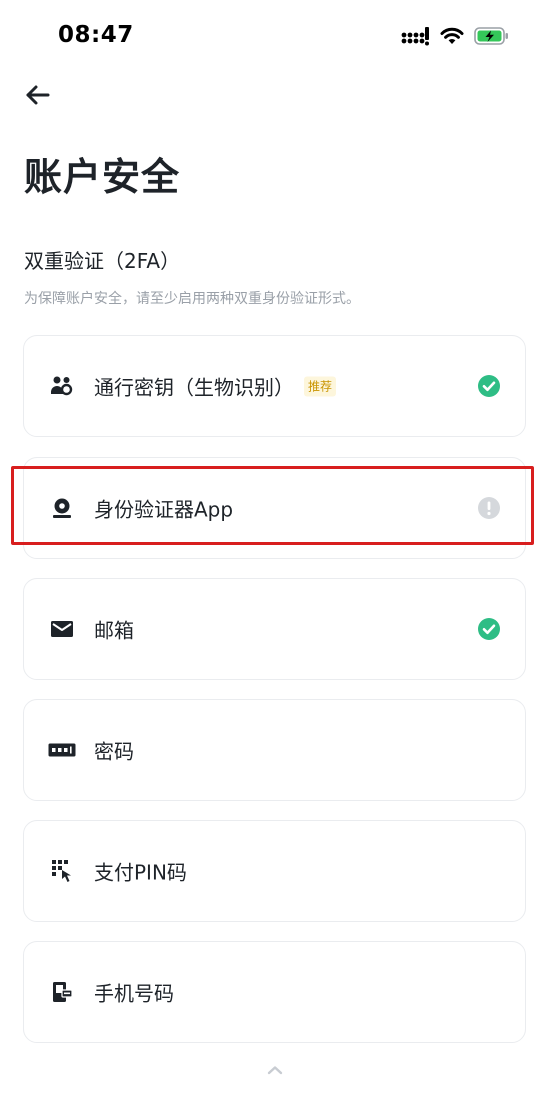 Image resolution: width=550 pixels, height=1102 pixels. I want to click on section-description: 为保障账户安全，请至少启用两种双重身份验证形式。, so click(192, 299).